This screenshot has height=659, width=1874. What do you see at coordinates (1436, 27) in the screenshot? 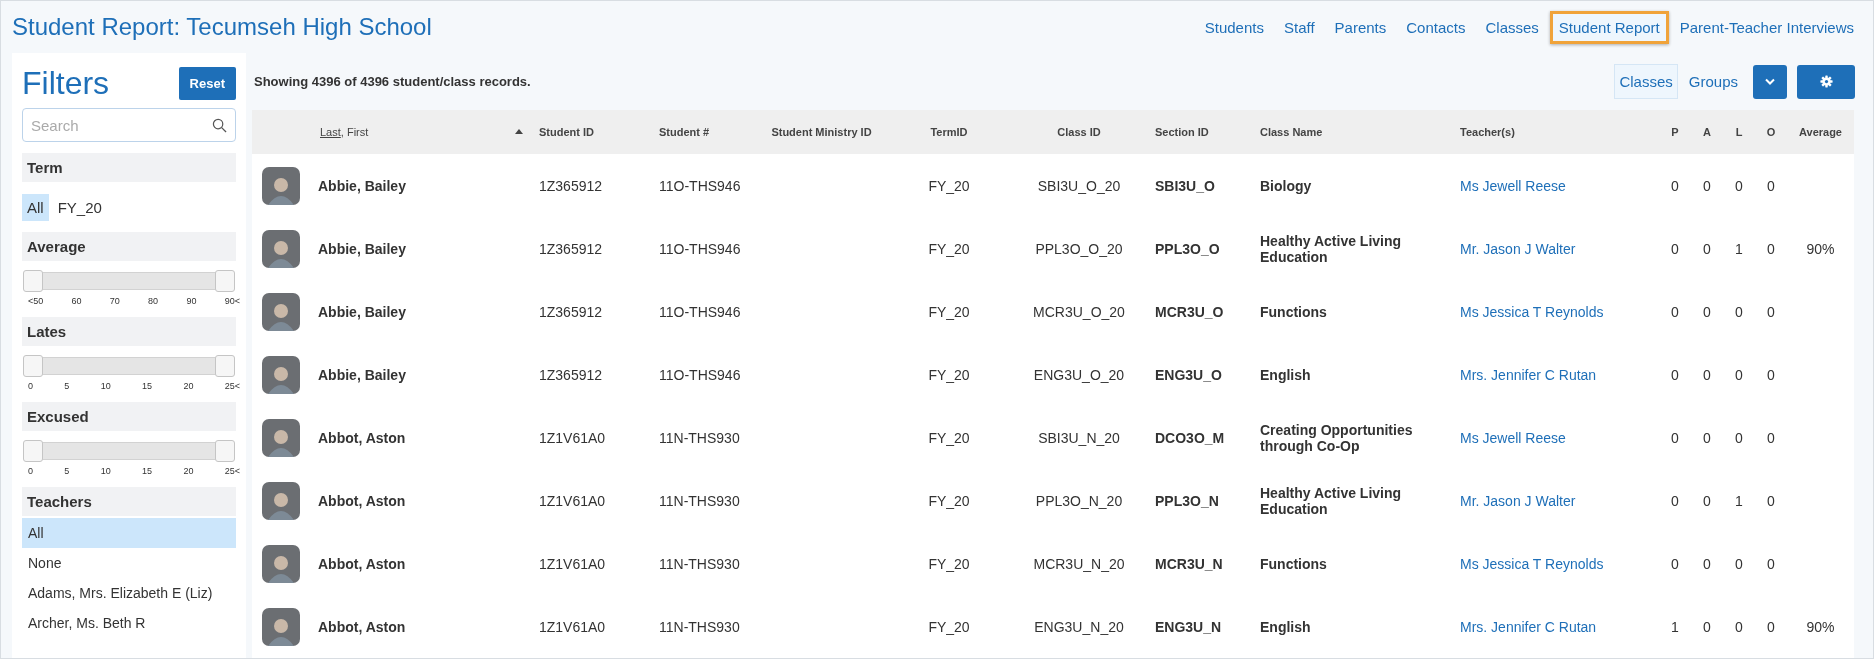
I see `nav-link: Contacts` at bounding box center [1436, 27].